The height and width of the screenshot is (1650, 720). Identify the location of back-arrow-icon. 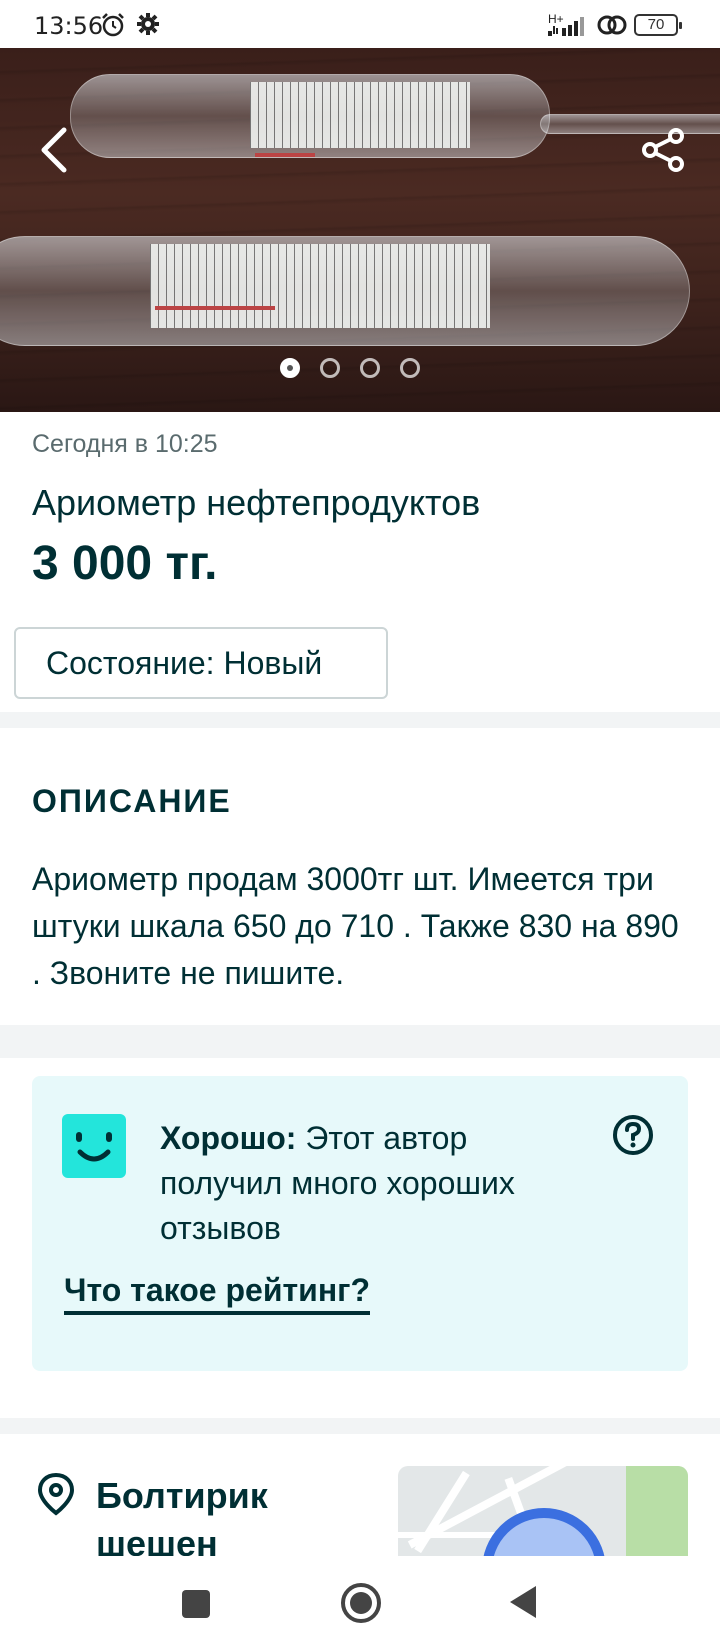
(54, 150).